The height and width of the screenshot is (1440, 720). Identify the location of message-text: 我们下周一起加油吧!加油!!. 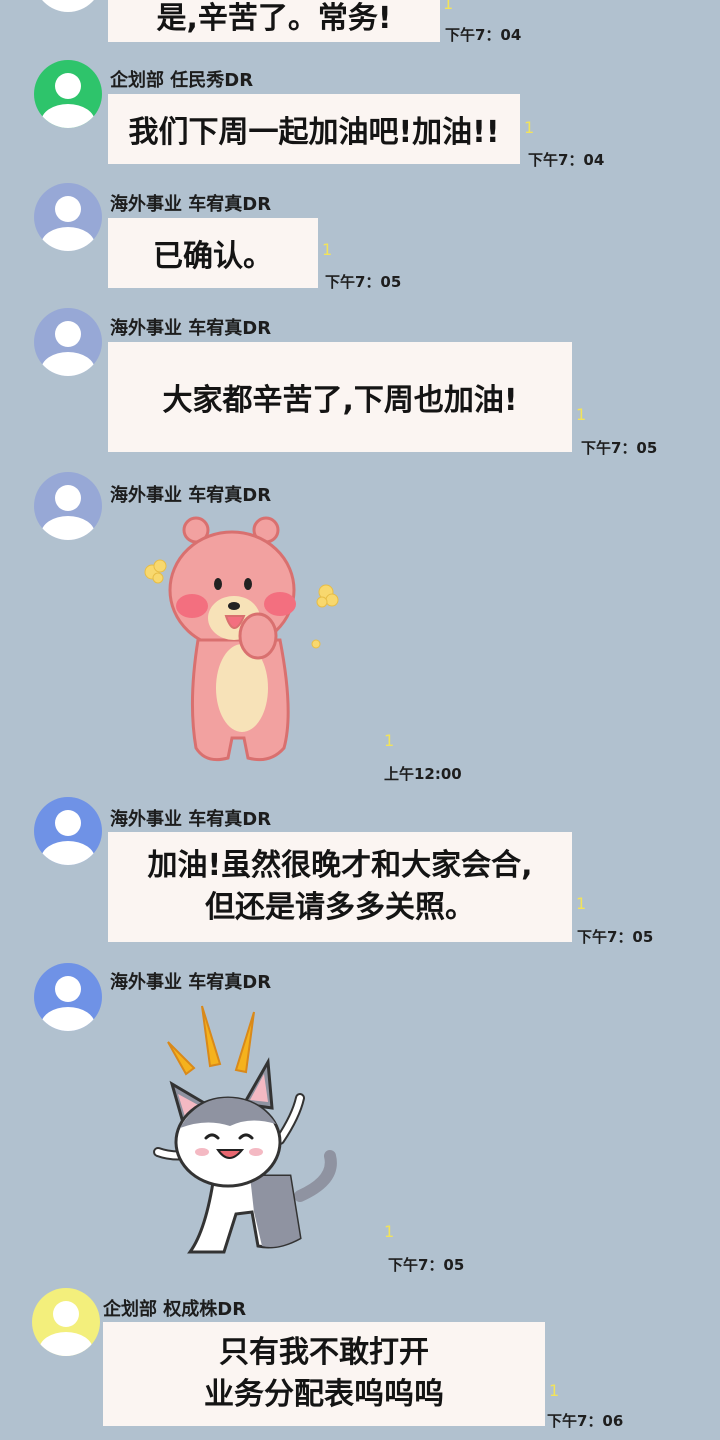
(314, 132).